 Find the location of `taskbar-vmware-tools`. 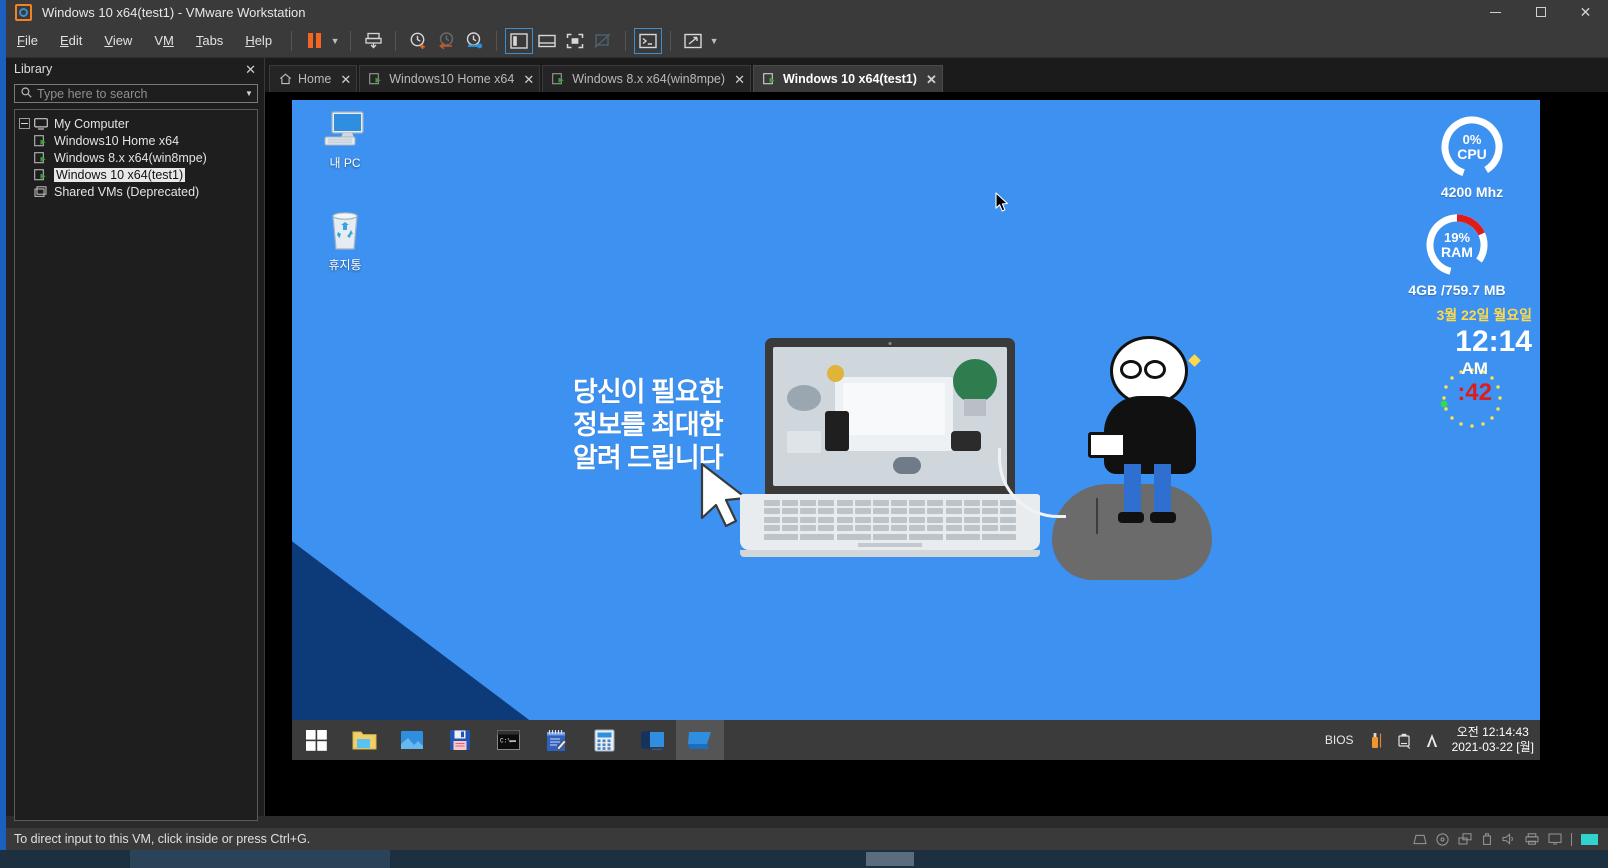

taskbar-vmware-tools is located at coordinates (700, 740).